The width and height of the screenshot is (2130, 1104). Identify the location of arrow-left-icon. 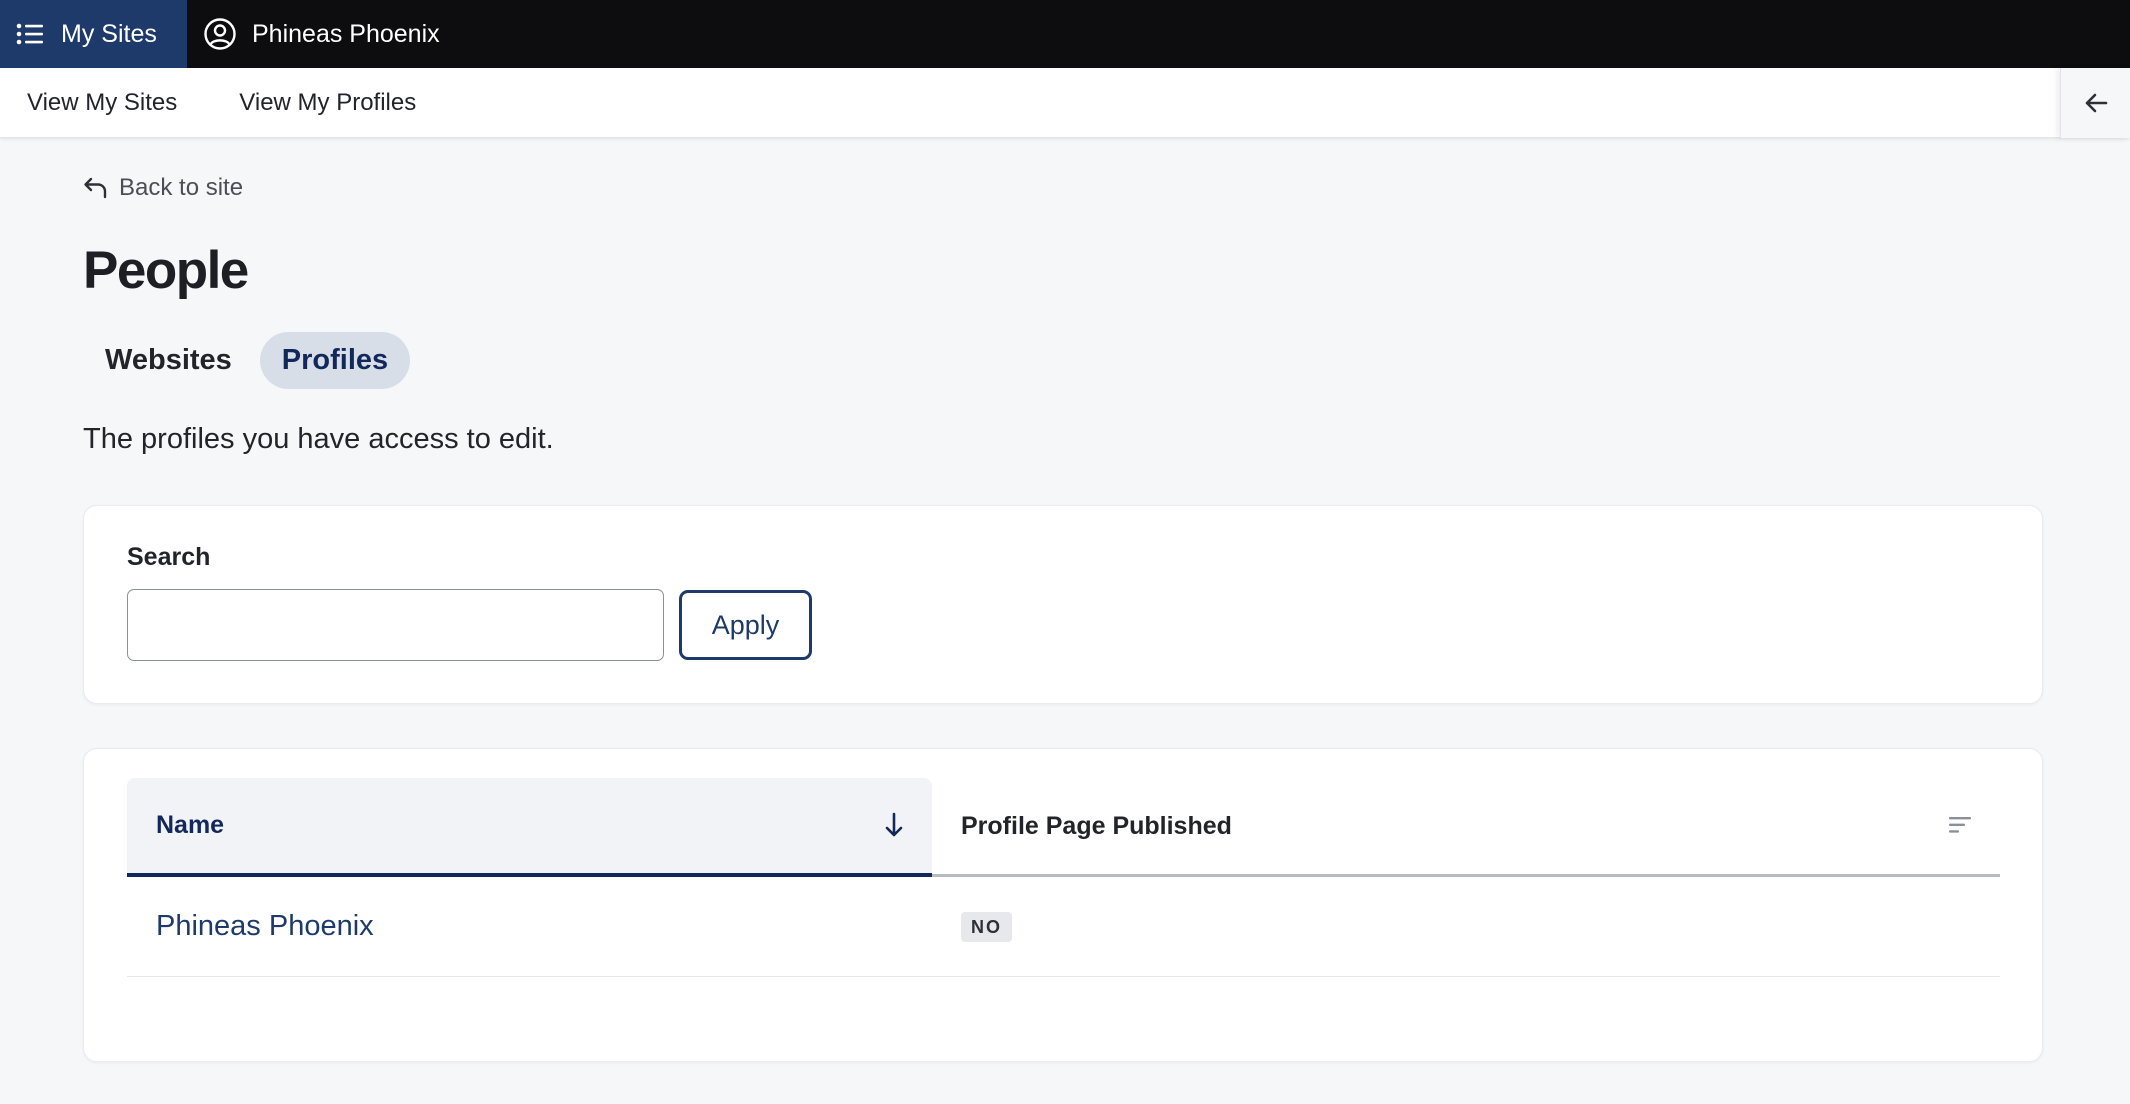
(2096, 103).